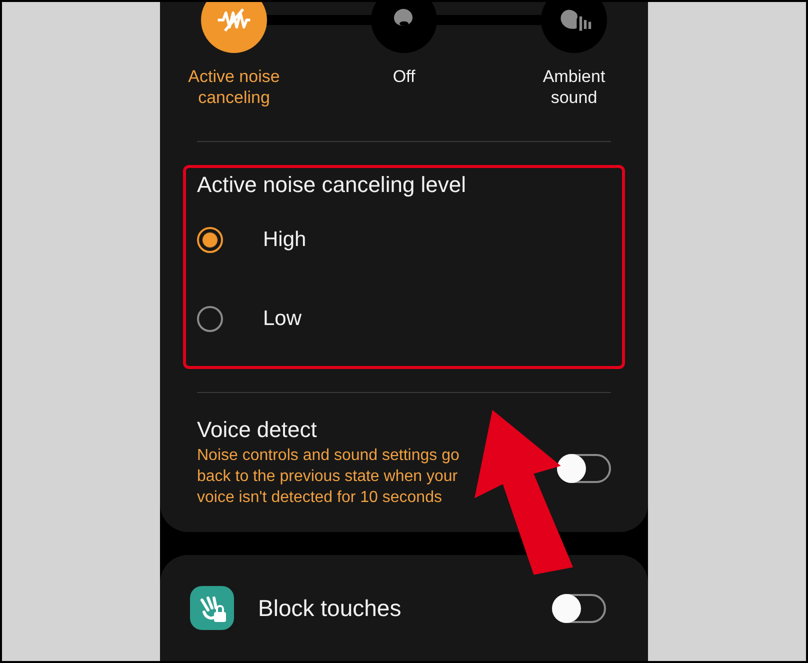  Describe the element at coordinates (284, 240) in the screenshot. I see `option-label: High` at that location.